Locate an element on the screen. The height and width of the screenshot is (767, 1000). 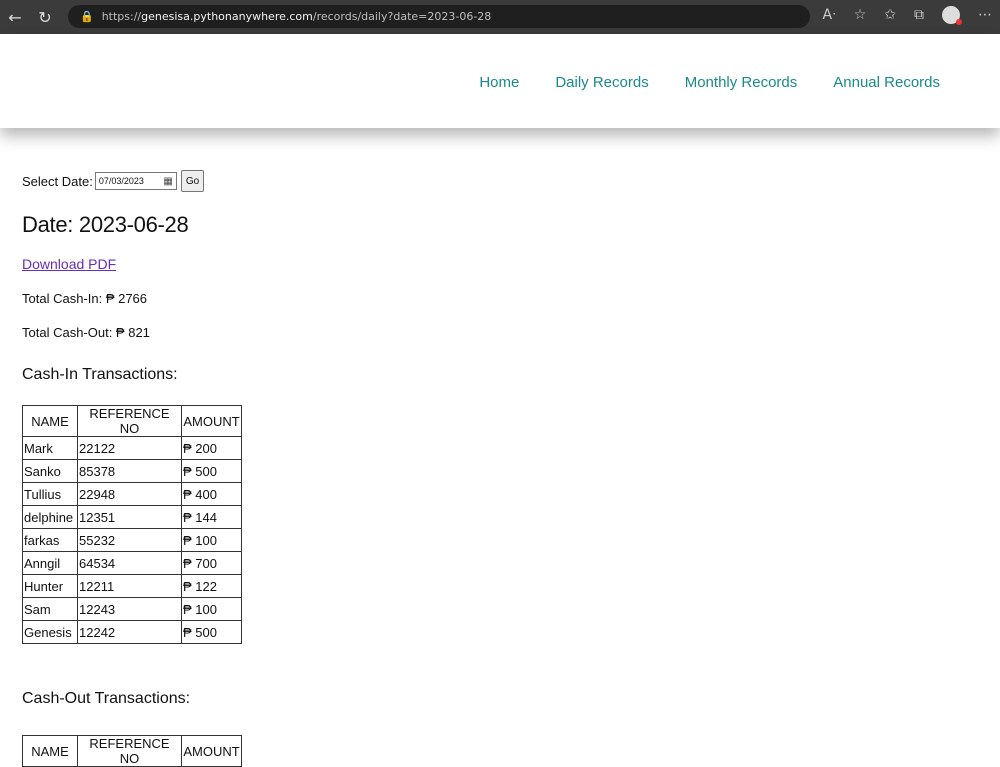
cell-name: Sam is located at coordinates (50, 609).